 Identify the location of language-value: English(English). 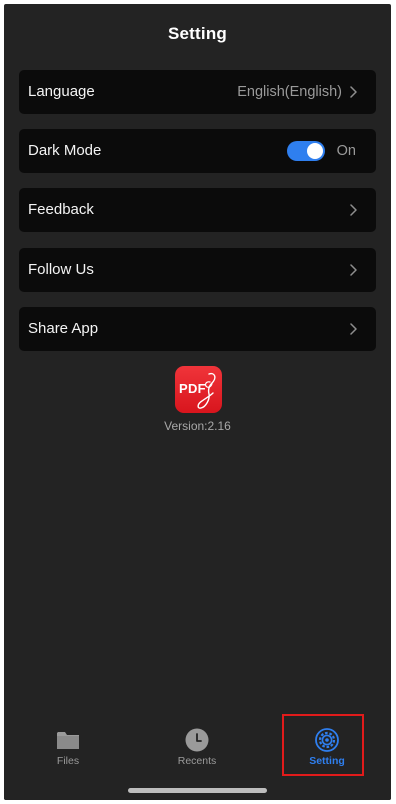
(289, 92).